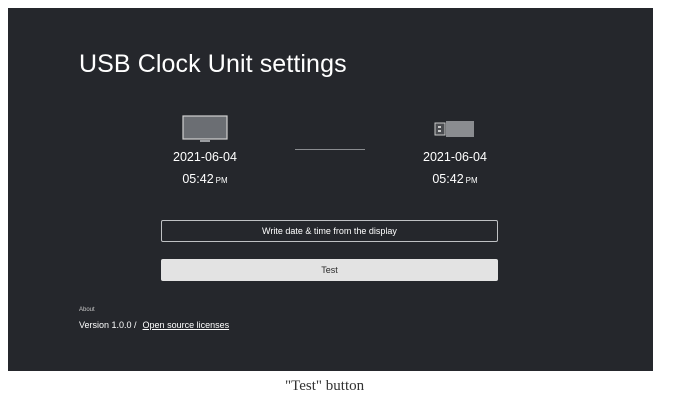  I want to click on usb-clock: 2021-06-04 05:42 PM, so click(455, 150).